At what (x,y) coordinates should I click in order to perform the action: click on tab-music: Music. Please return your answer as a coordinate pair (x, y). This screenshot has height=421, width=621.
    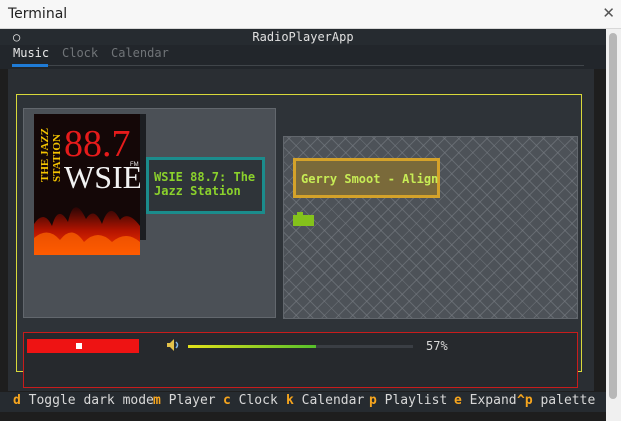
    Looking at the image, I should click on (31, 55).